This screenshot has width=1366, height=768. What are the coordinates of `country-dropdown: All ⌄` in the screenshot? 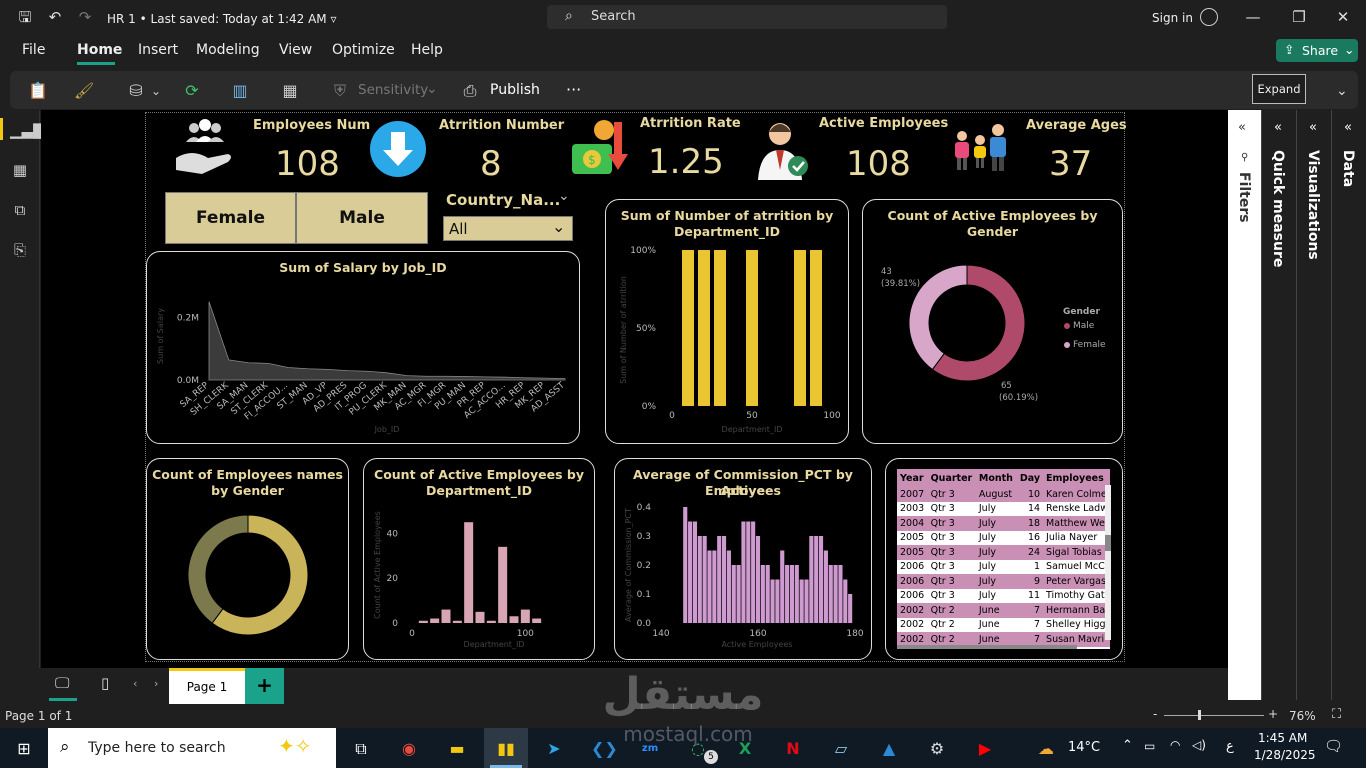 It's located at (508, 228).